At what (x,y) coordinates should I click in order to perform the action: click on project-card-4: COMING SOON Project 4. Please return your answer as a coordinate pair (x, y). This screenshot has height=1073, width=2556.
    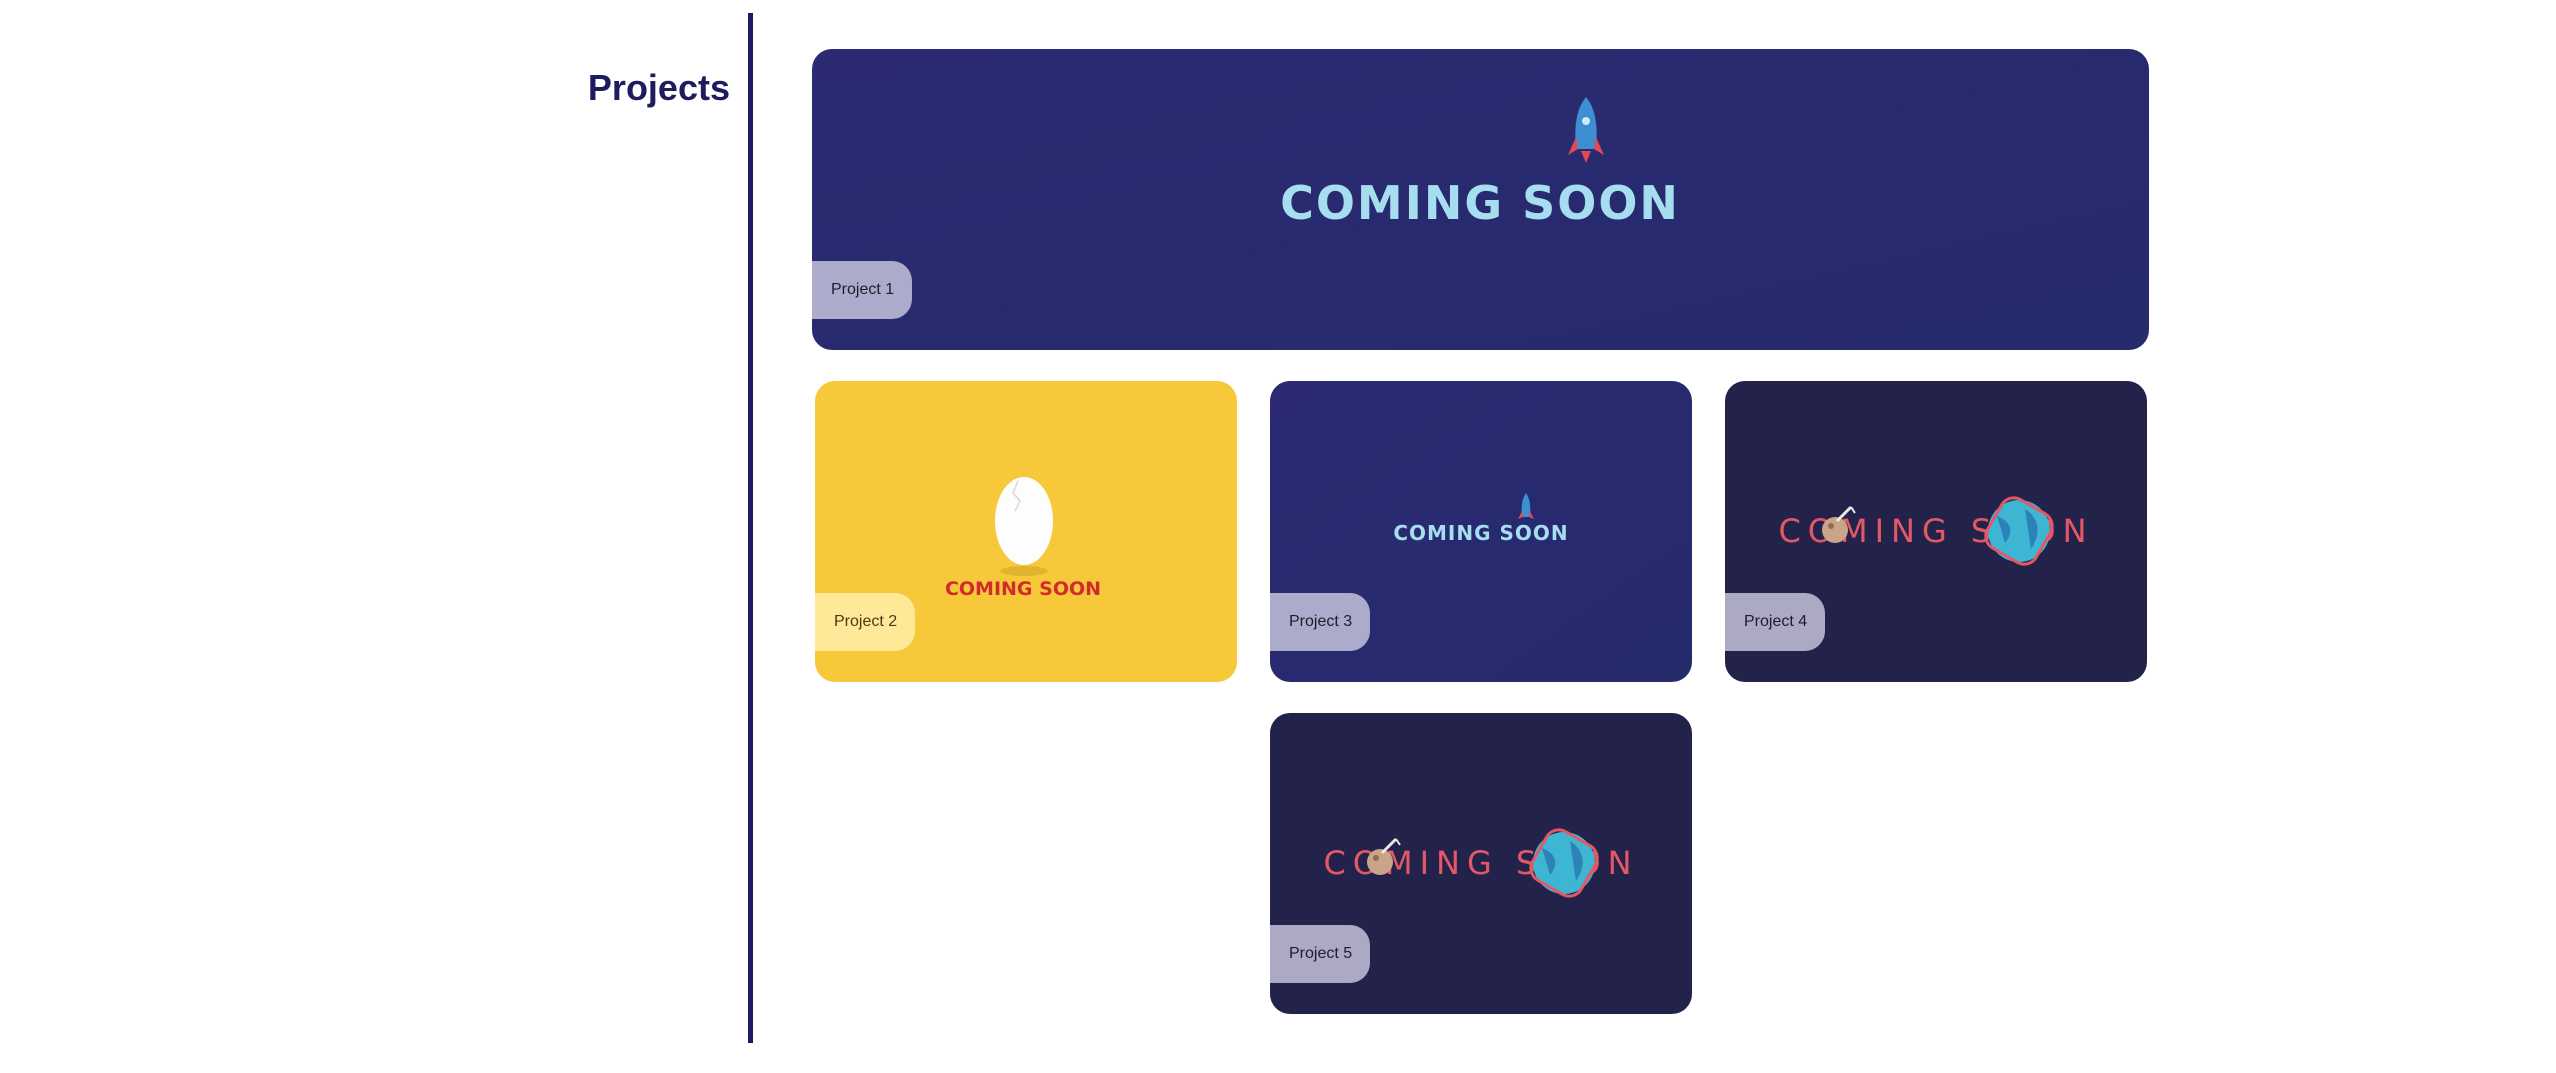
    Looking at the image, I should click on (1936, 531).